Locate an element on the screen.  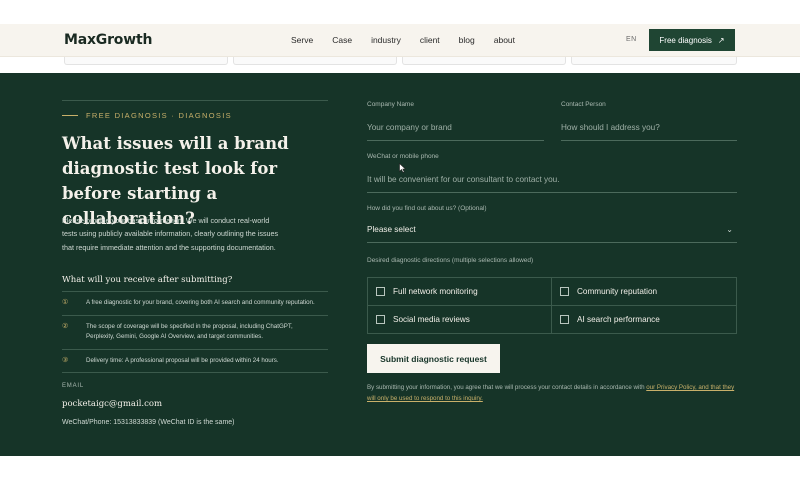
benefit-number: ② is located at coordinates (65, 326).